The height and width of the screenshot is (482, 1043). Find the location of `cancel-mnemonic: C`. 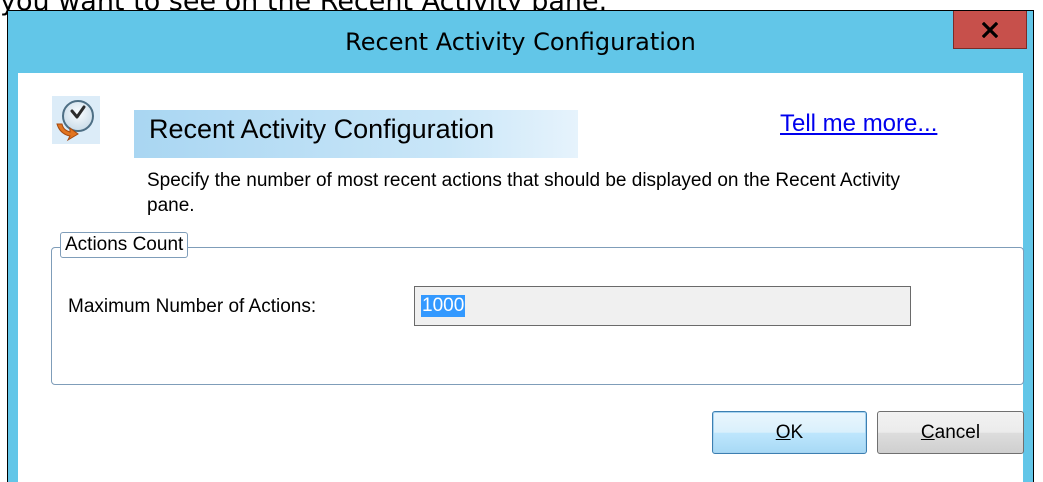

cancel-mnemonic: C is located at coordinates (927, 432).